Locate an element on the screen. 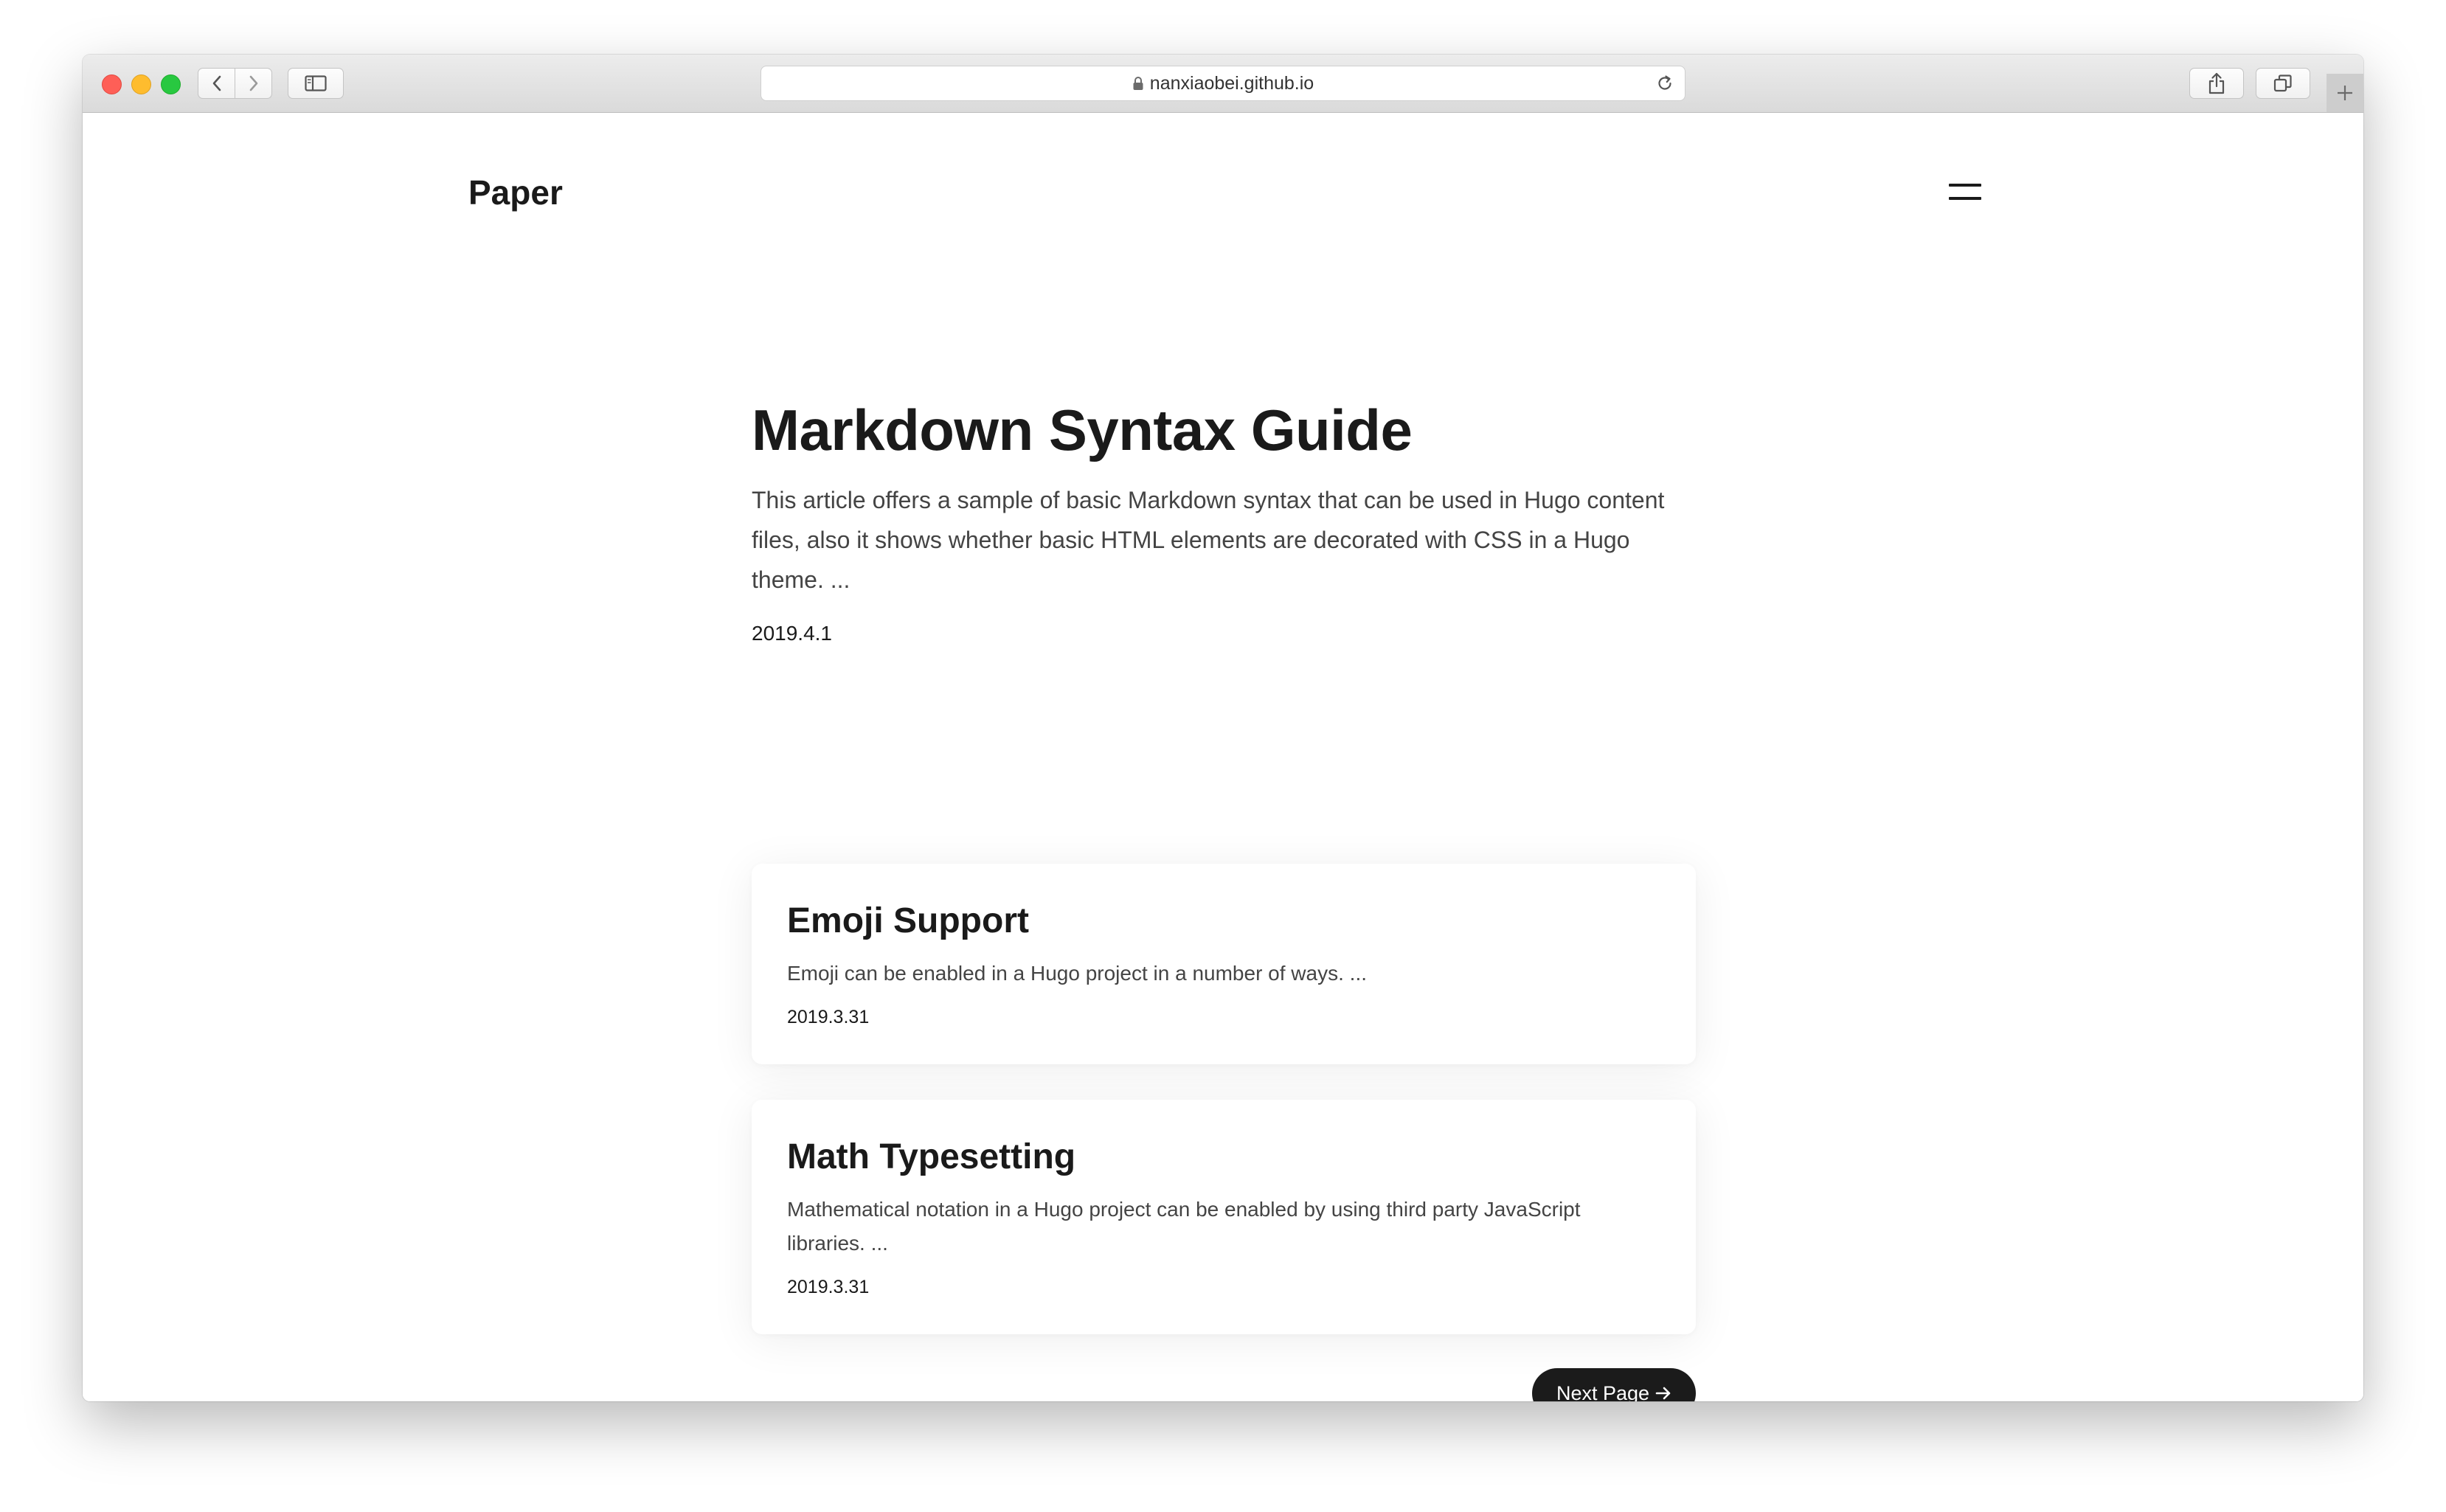  show-tabs-button is located at coordinates (2283, 83).